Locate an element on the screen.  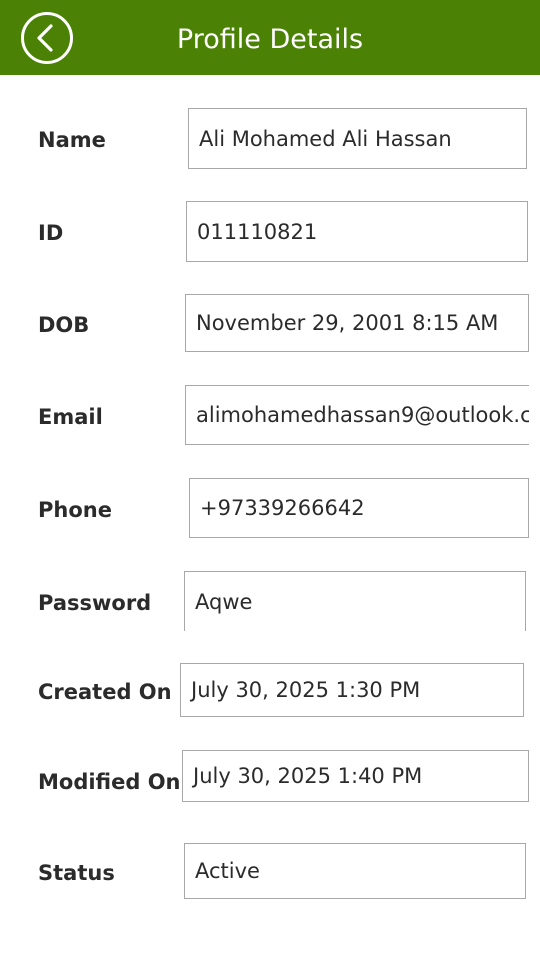
status-value: Active is located at coordinates (227, 871).